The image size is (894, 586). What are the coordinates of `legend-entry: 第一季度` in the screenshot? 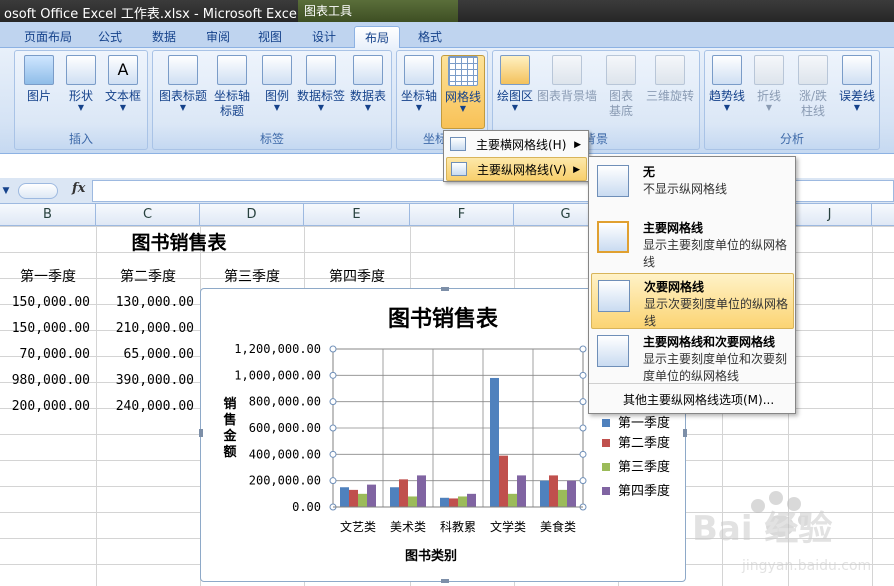 It's located at (636, 424).